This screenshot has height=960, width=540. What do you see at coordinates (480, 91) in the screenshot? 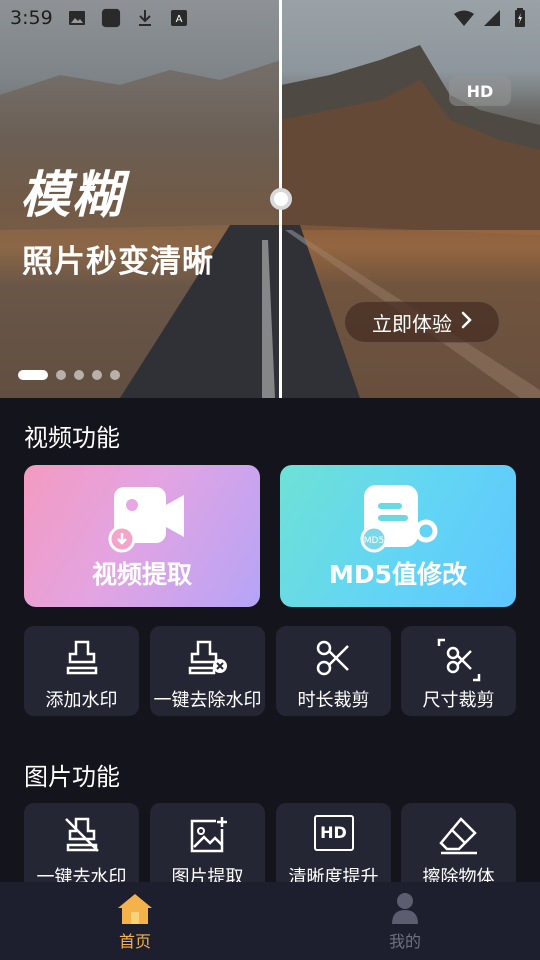
I see `hd-badge: HD` at bounding box center [480, 91].